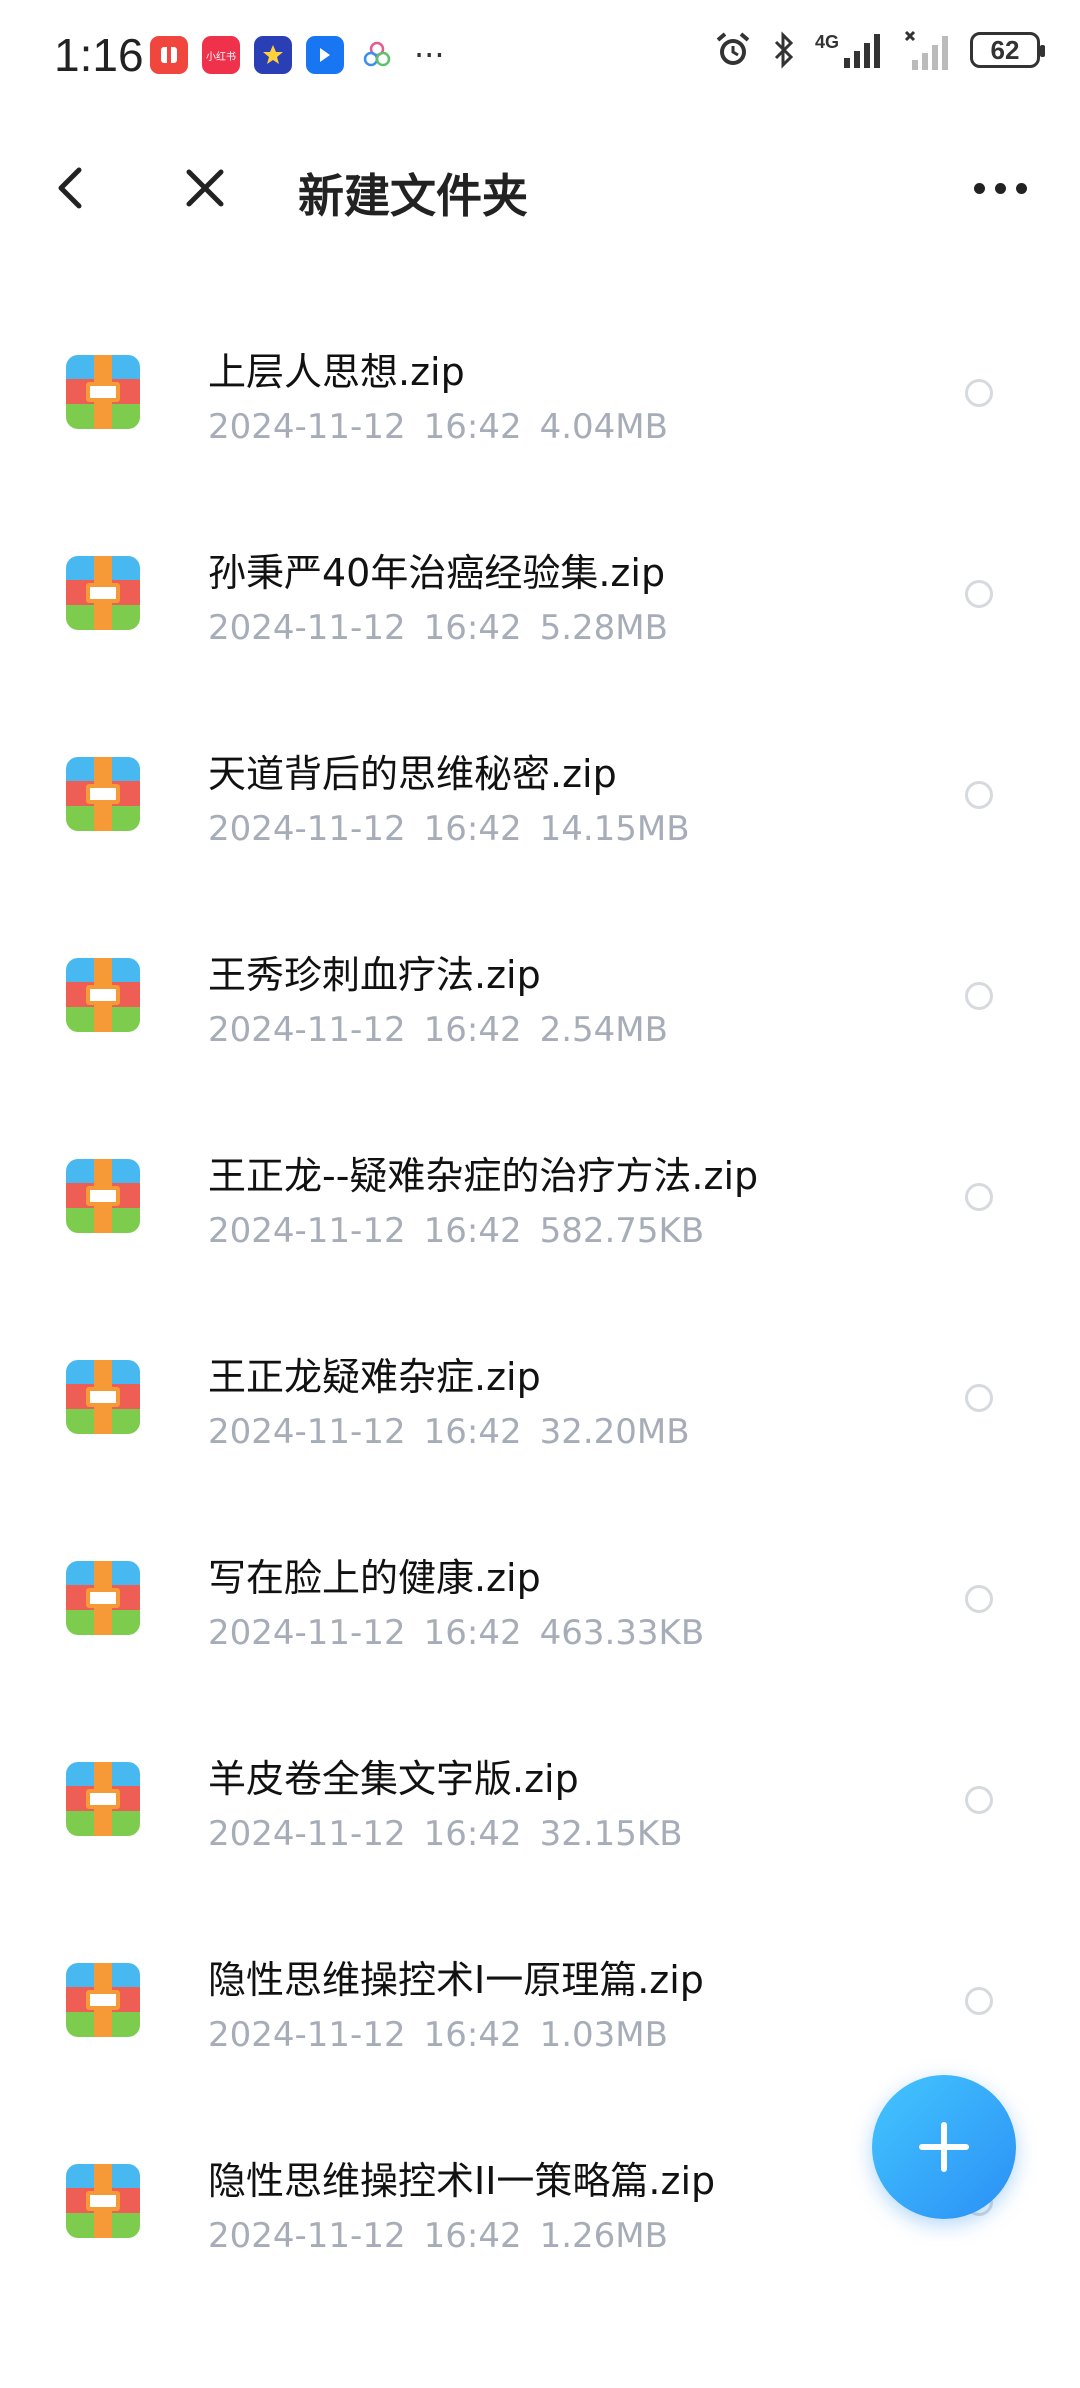 The width and height of the screenshot is (1080, 2388). Describe the element at coordinates (456, 1980) in the screenshot. I see `file-name: 隐性思维操控术I一原理篇.zip` at that location.